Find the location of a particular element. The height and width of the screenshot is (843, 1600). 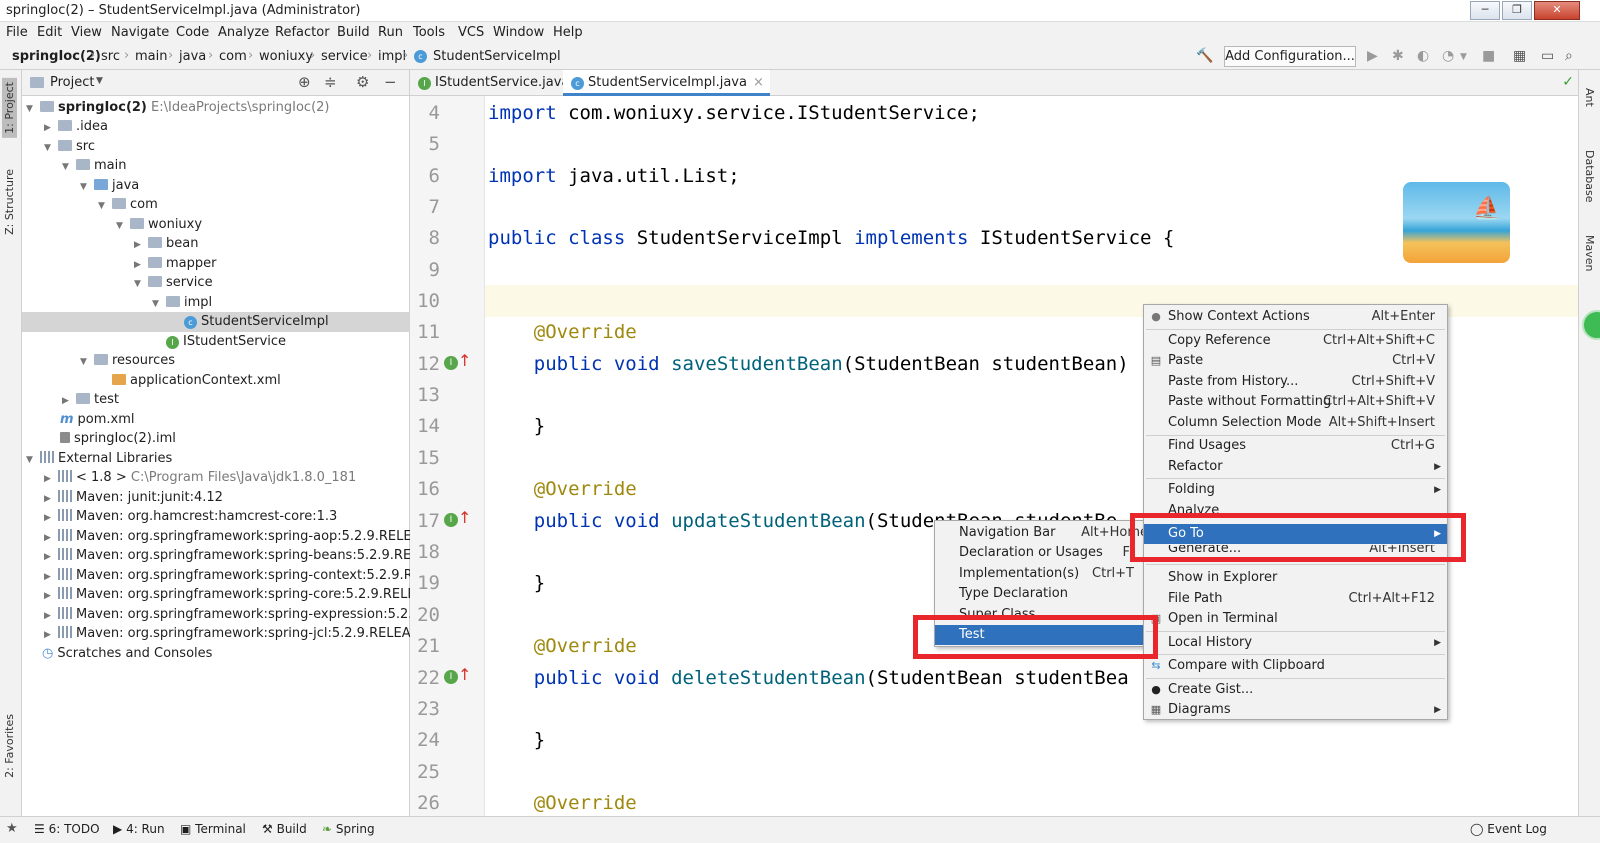

tab-studentserviceimpl: c StudentServiceImpl.java × is located at coordinates (666, 83).